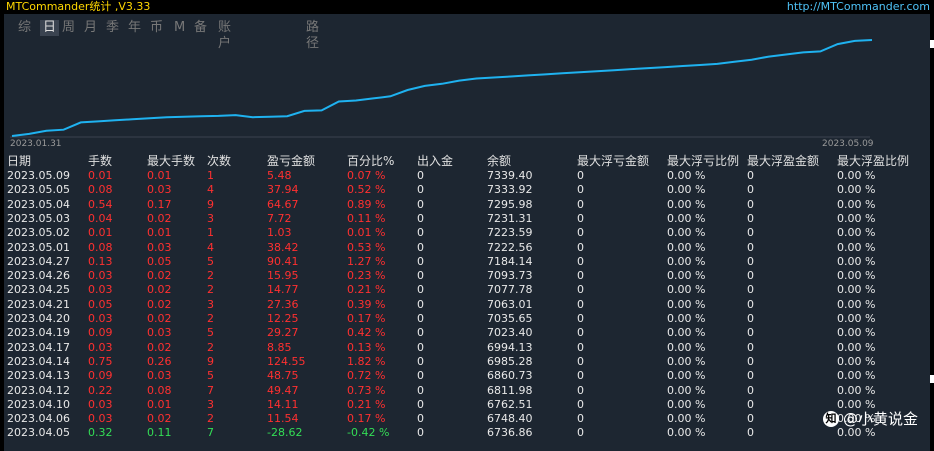 The width and height of the screenshot is (934, 451). I want to click on tab-3: 月, so click(90, 28).